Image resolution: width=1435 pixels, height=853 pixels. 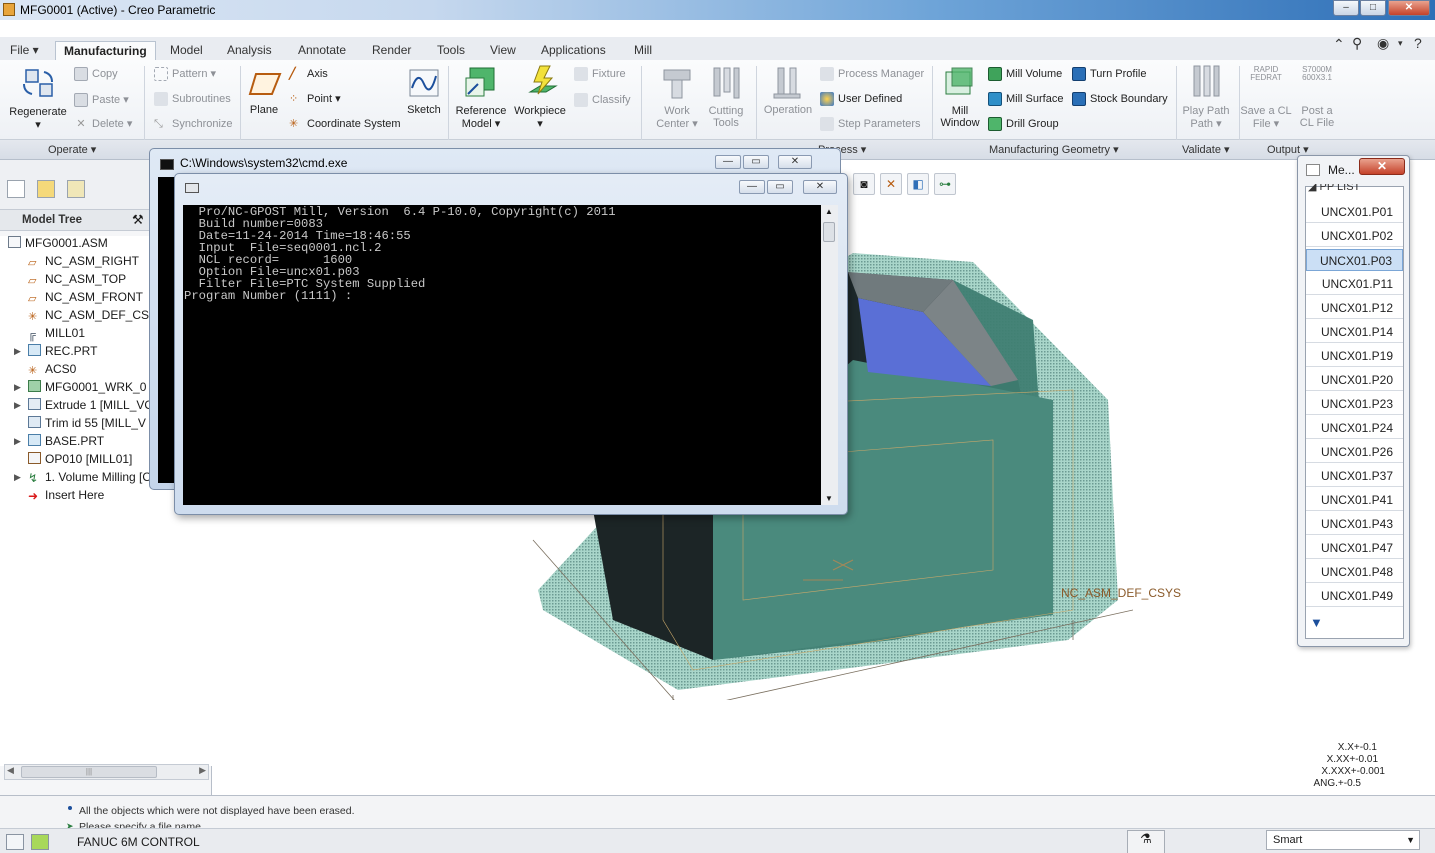 I want to click on minimize-button: –, so click(x=1346, y=8).